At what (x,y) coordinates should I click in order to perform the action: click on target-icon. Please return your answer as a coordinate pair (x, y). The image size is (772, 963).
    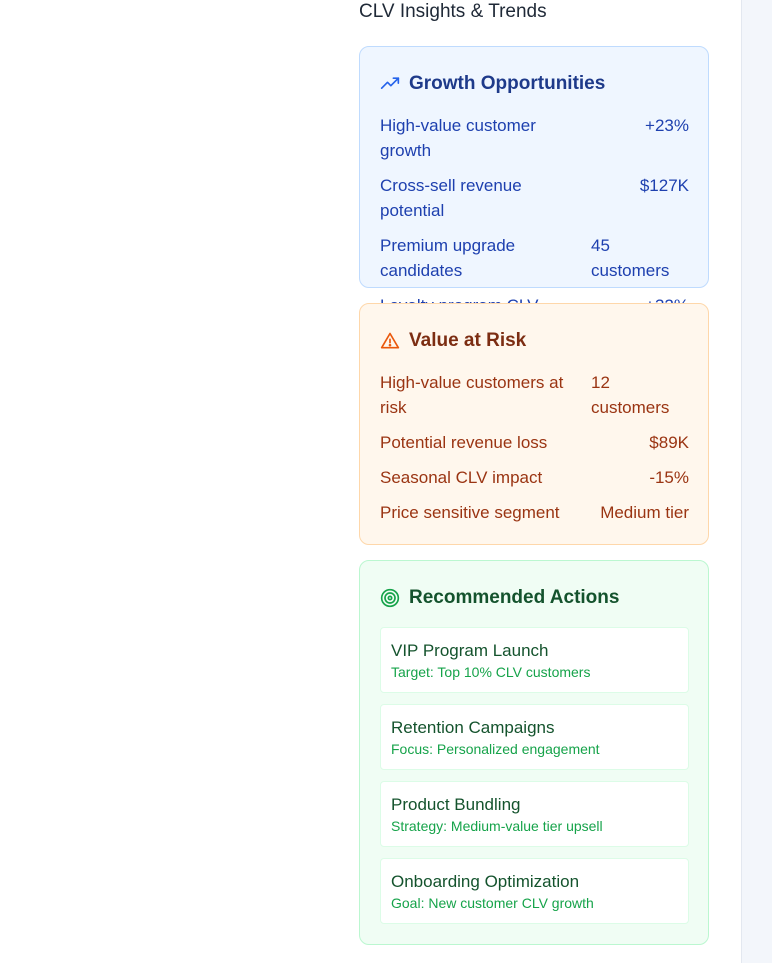
    Looking at the image, I should click on (390, 598).